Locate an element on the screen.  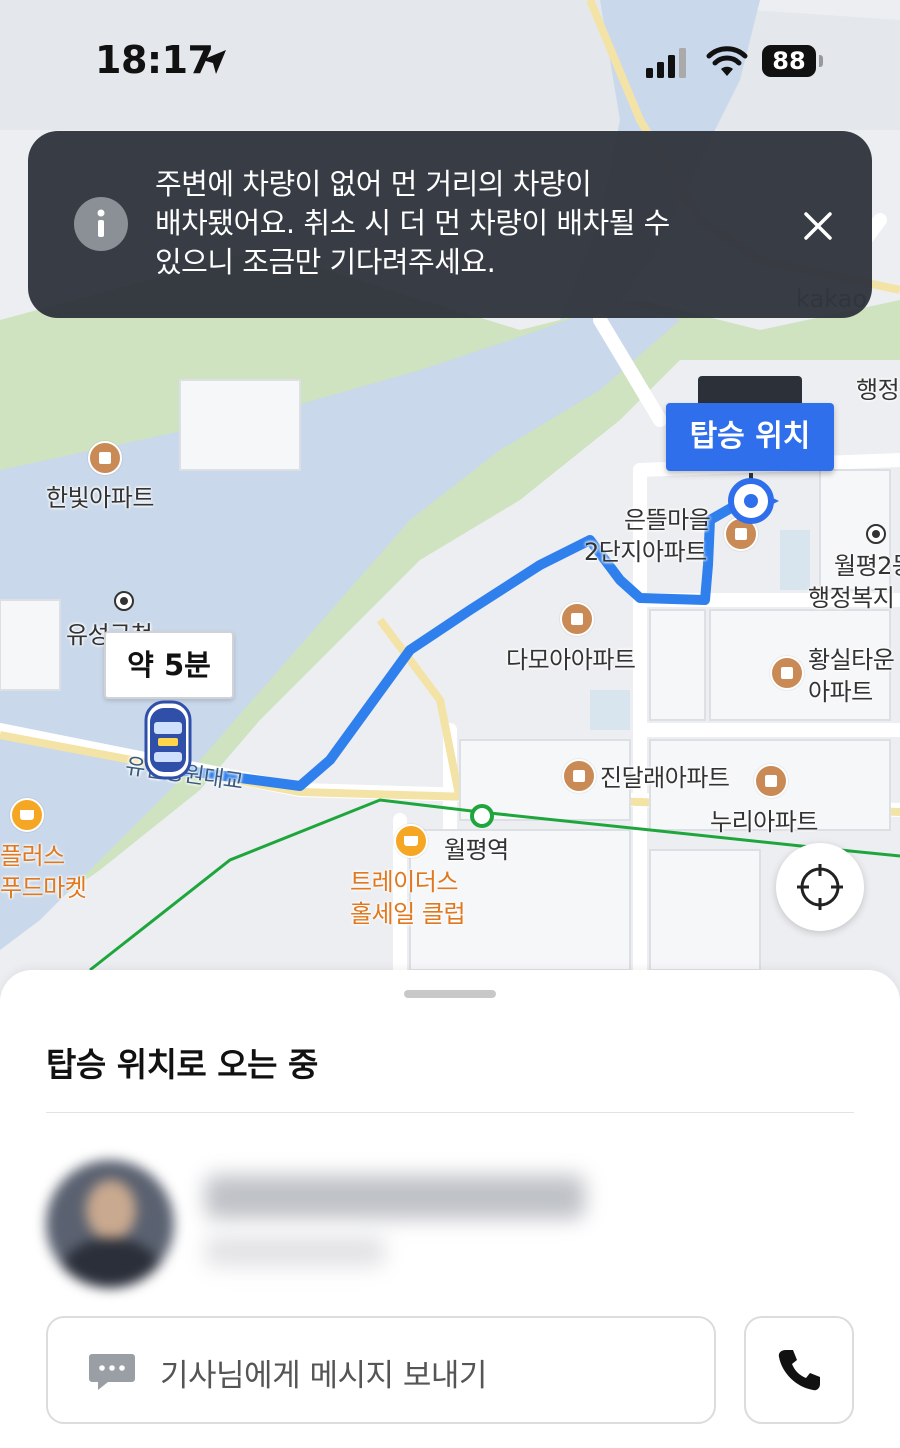
pickup-marker-backing is located at coordinates (750, 391).